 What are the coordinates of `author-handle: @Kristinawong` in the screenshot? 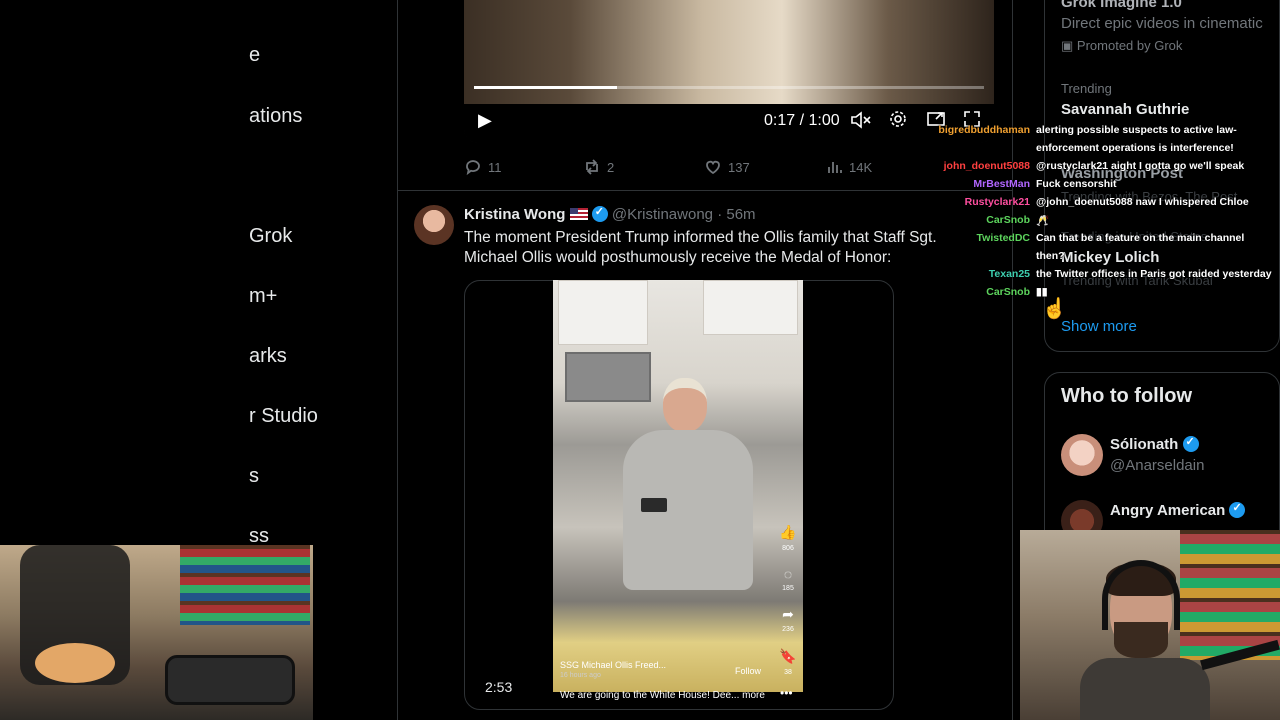 It's located at (662, 214).